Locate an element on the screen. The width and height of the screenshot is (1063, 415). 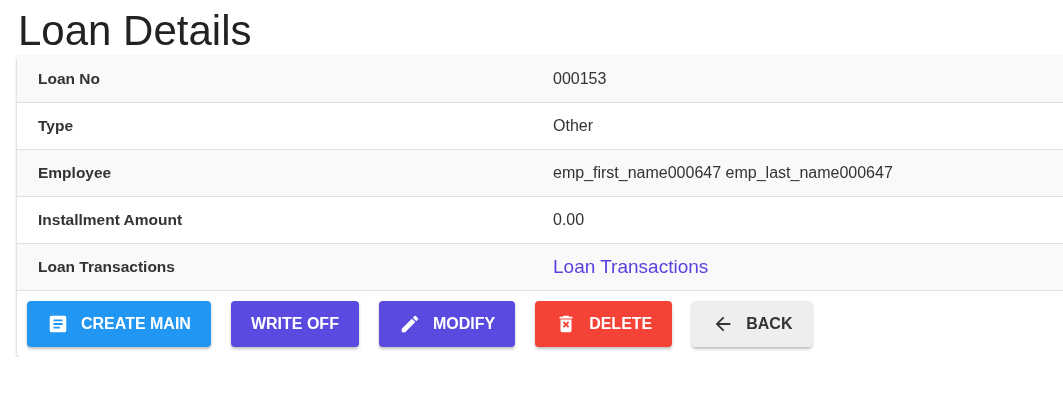
action-button: CREATE MAIN is located at coordinates (119, 324).